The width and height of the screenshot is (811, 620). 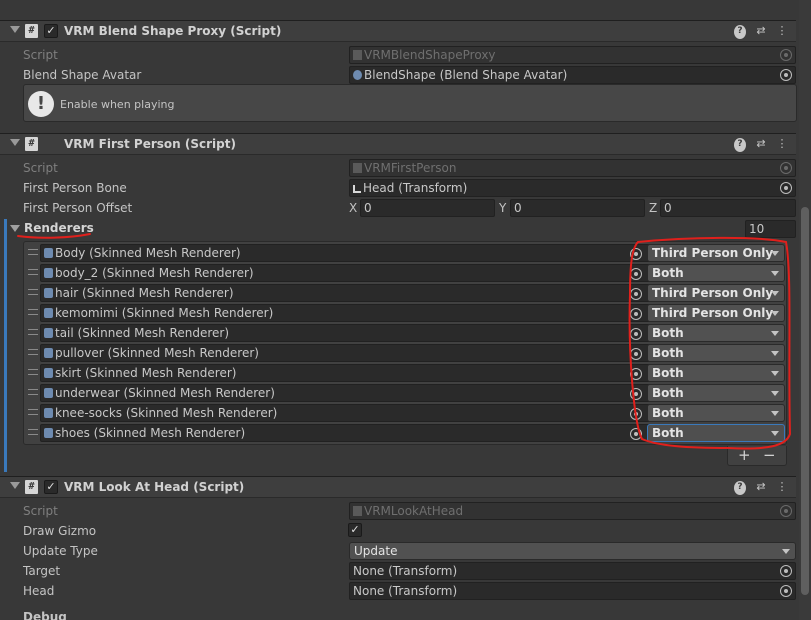 I want to click on renderer-field: pullover (Skinned Mesh Renderer), so click(x=346, y=353).